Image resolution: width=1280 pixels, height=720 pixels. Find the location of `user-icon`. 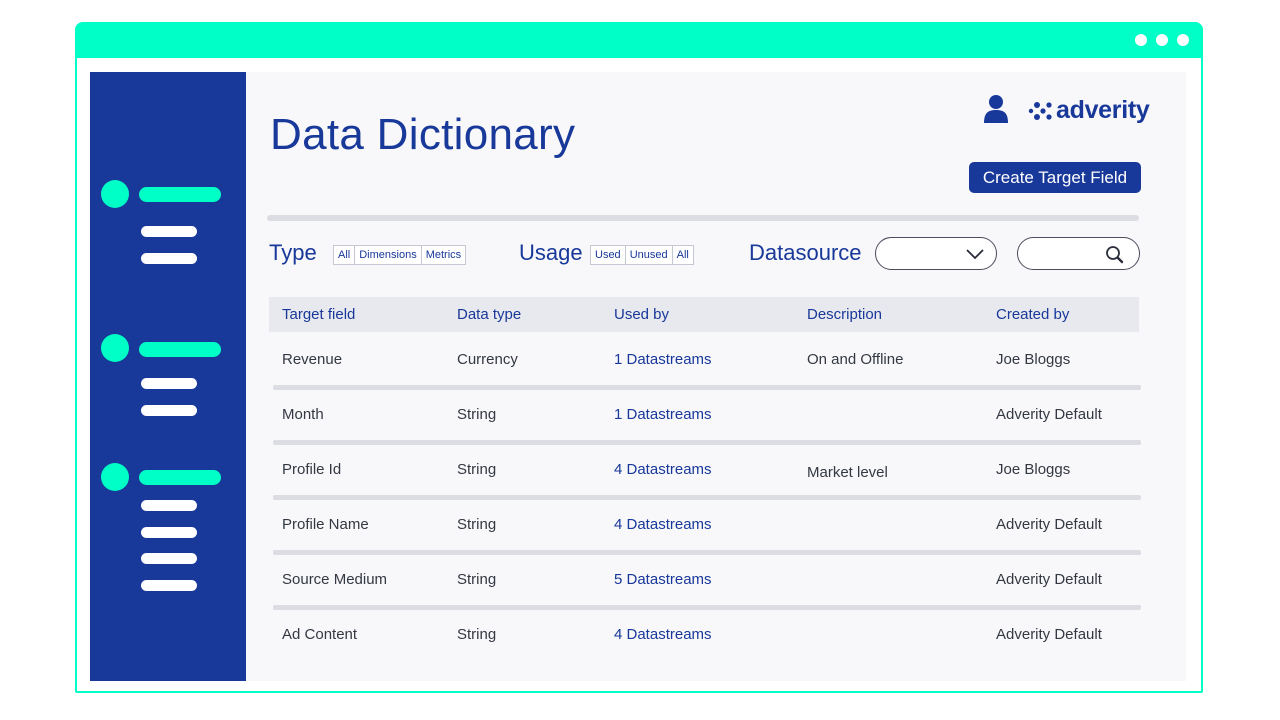

user-icon is located at coordinates (996, 109).